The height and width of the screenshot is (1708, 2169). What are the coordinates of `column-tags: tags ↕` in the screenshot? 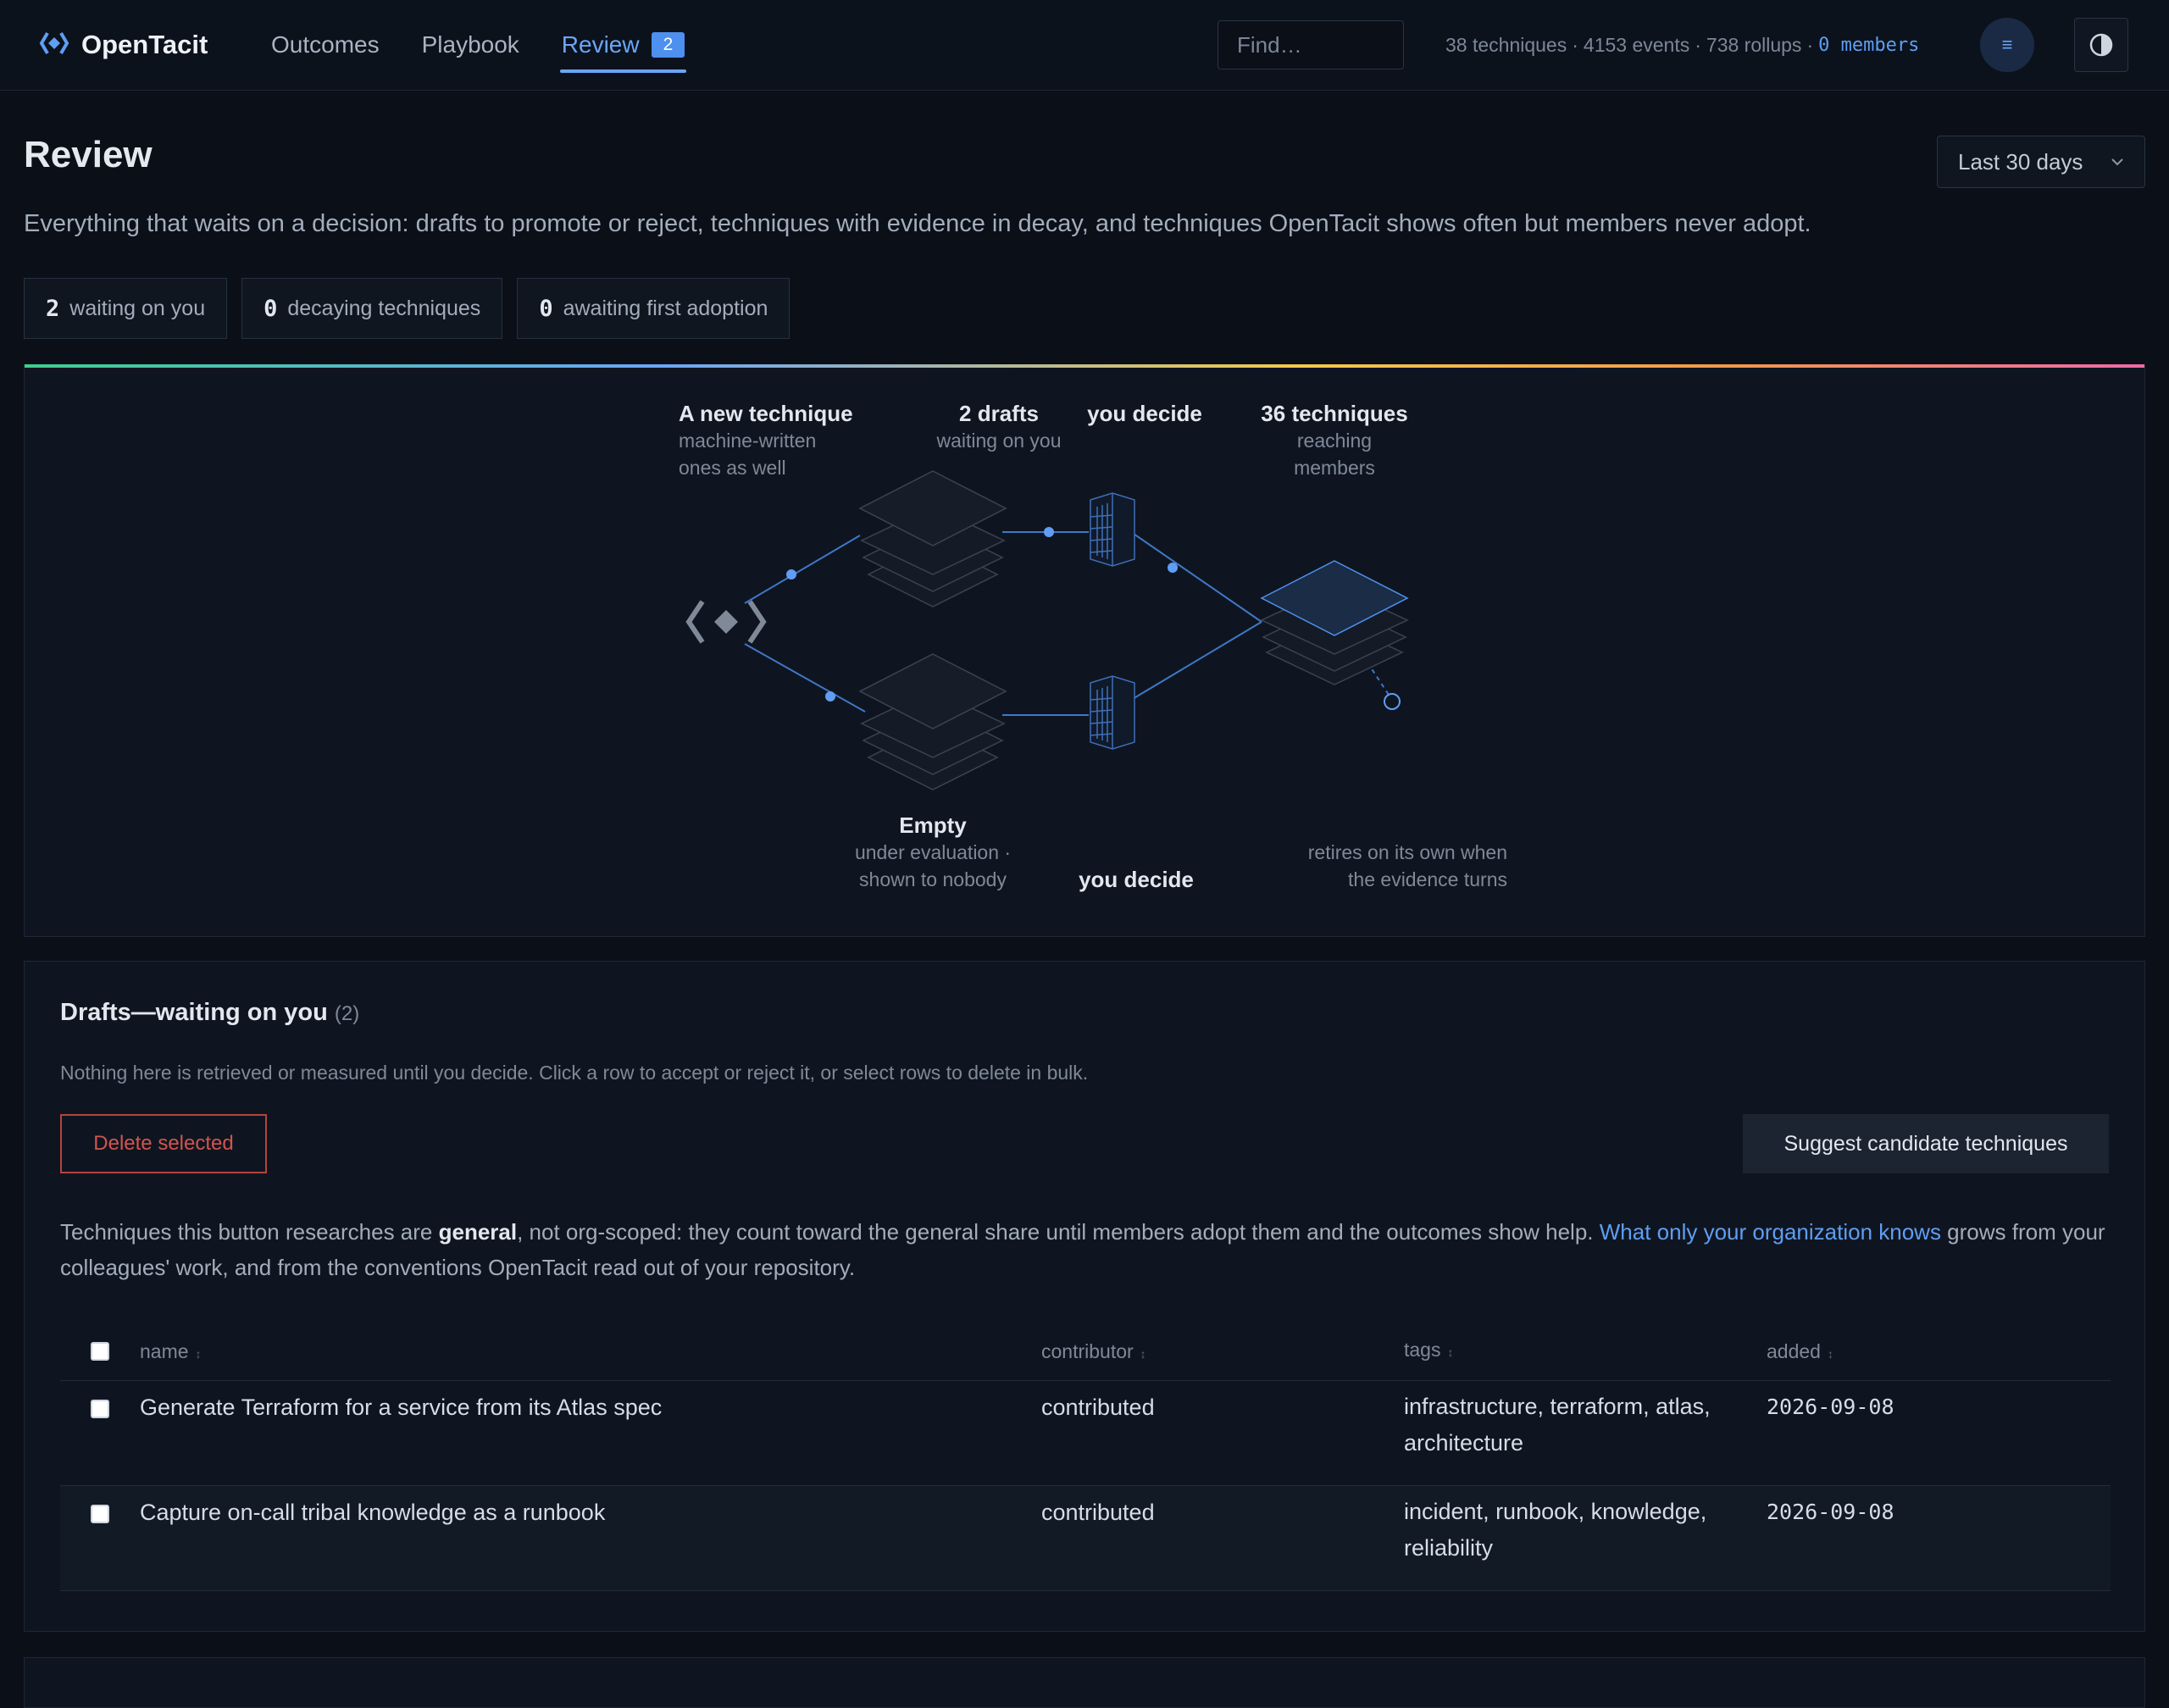 It's located at (1585, 1351).